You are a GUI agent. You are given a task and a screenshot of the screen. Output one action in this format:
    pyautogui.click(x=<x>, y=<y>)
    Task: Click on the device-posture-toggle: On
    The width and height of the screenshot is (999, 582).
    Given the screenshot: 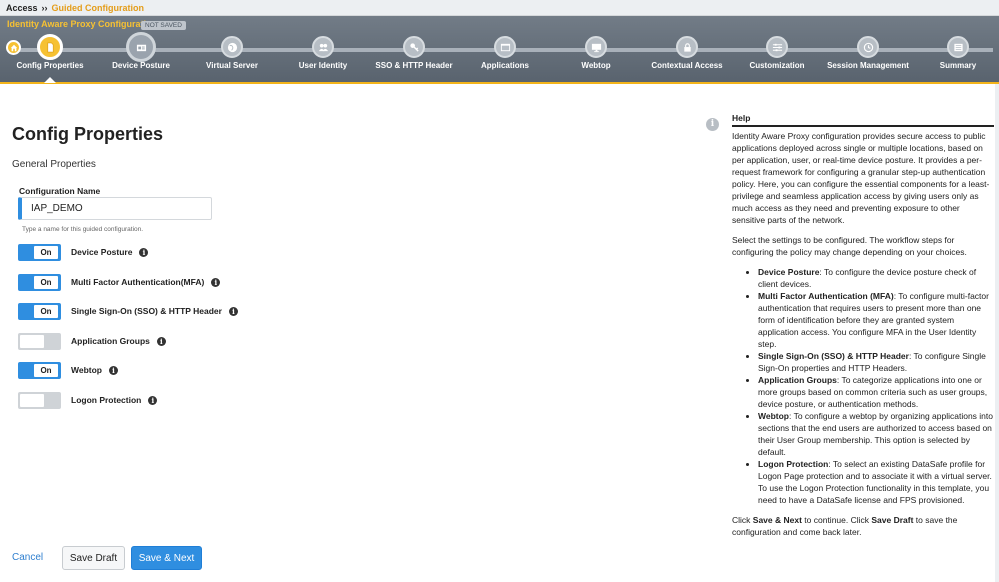 What is the action you would take?
    pyautogui.click(x=39, y=252)
    